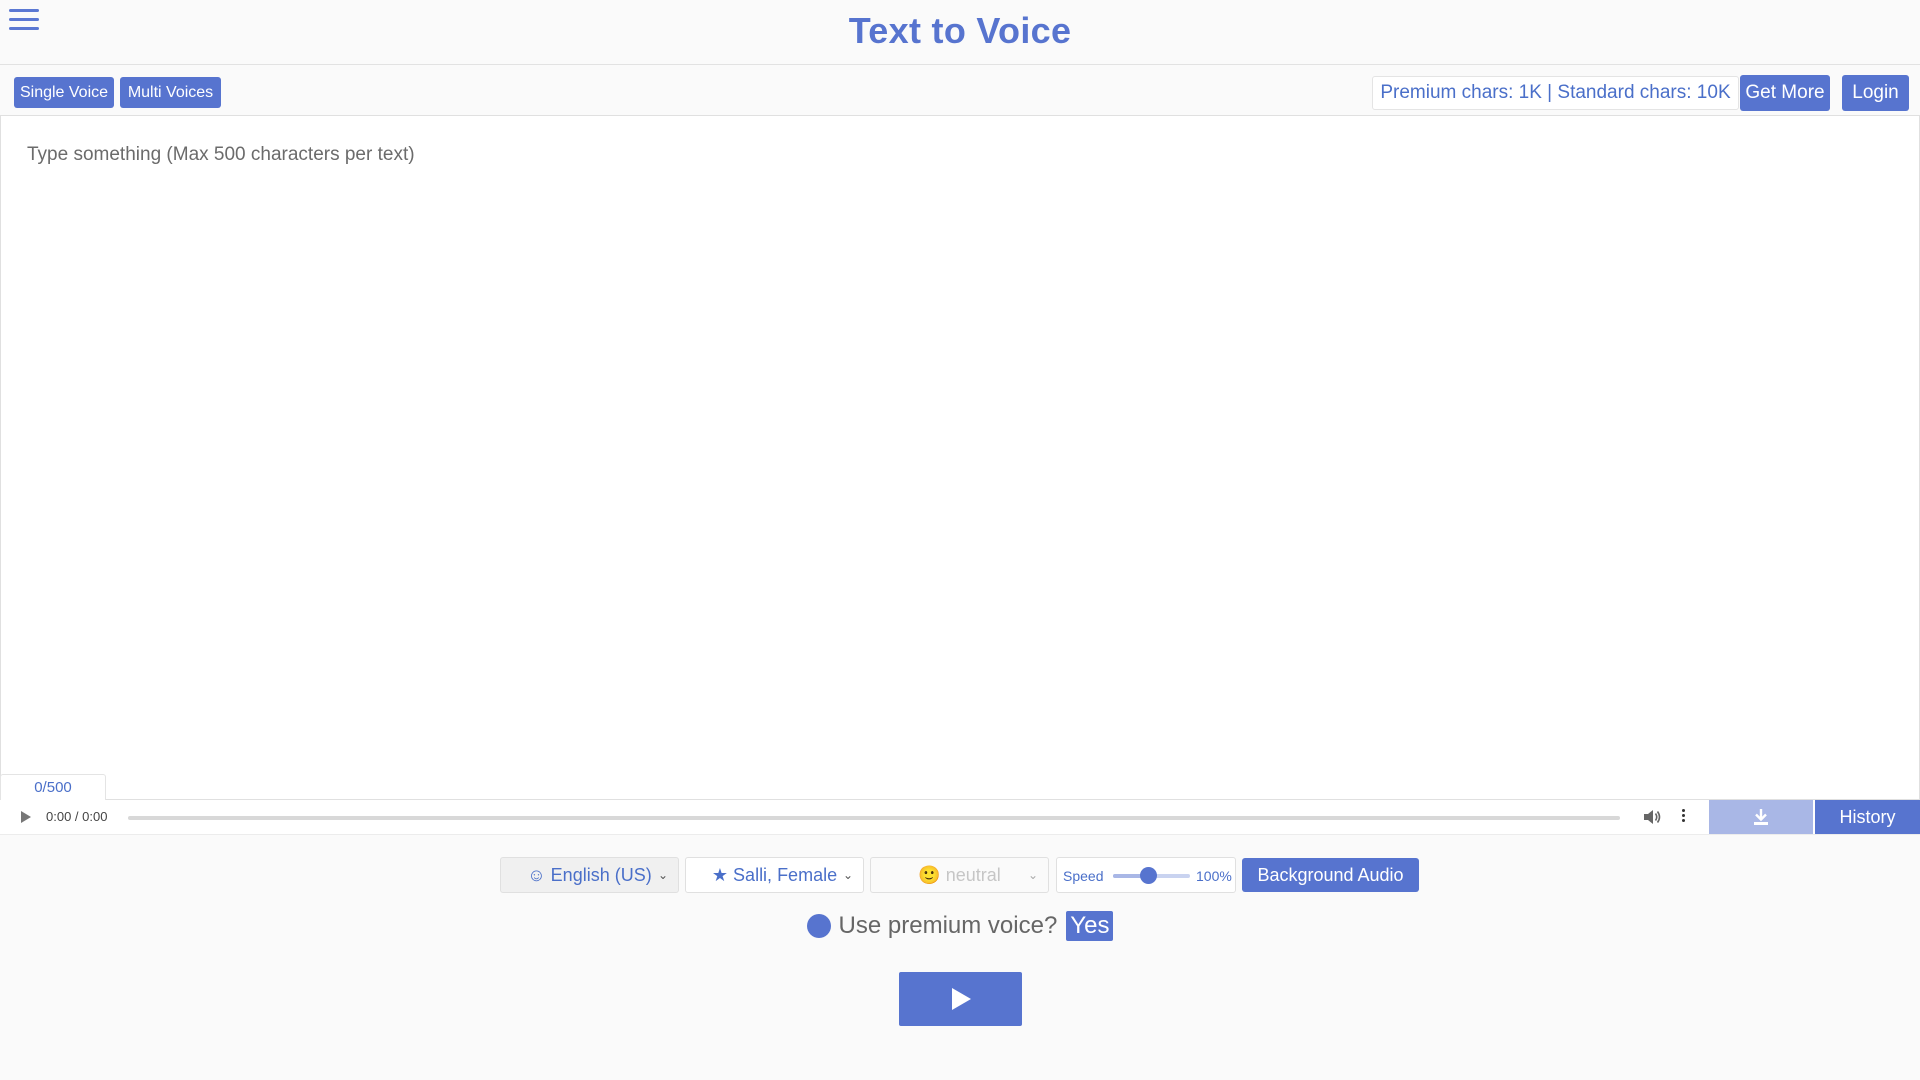  I want to click on download-icon, so click(1761, 817).